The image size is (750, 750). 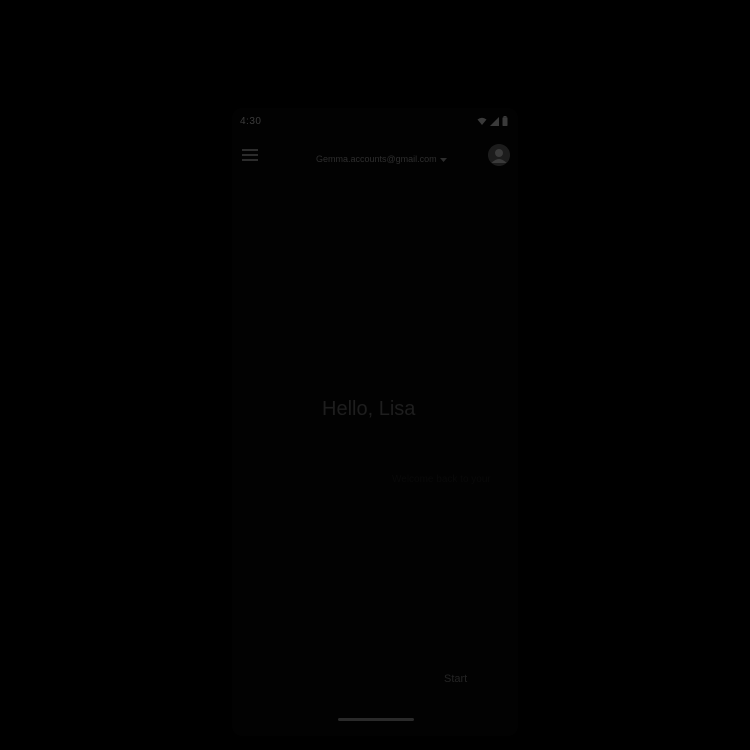 I want to click on chevron-down-icon, so click(x=443, y=159).